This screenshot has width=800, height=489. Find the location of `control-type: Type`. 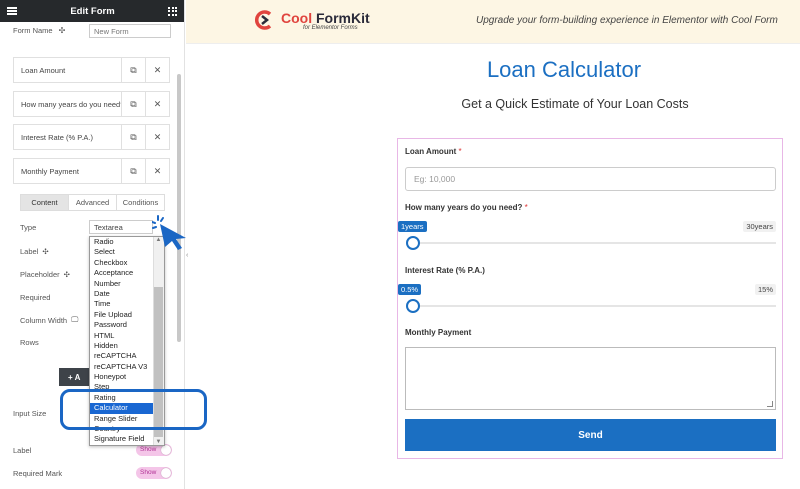

control-type: Type is located at coordinates (28, 227).